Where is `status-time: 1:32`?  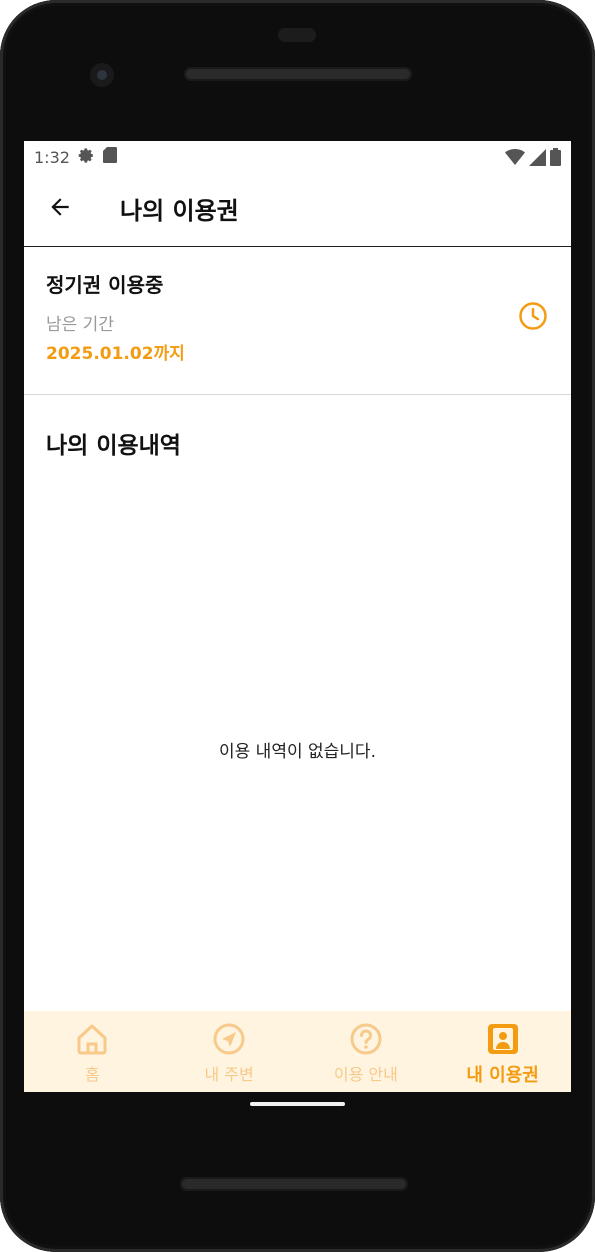 status-time: 1:32 is located at coordinates (52, 157).